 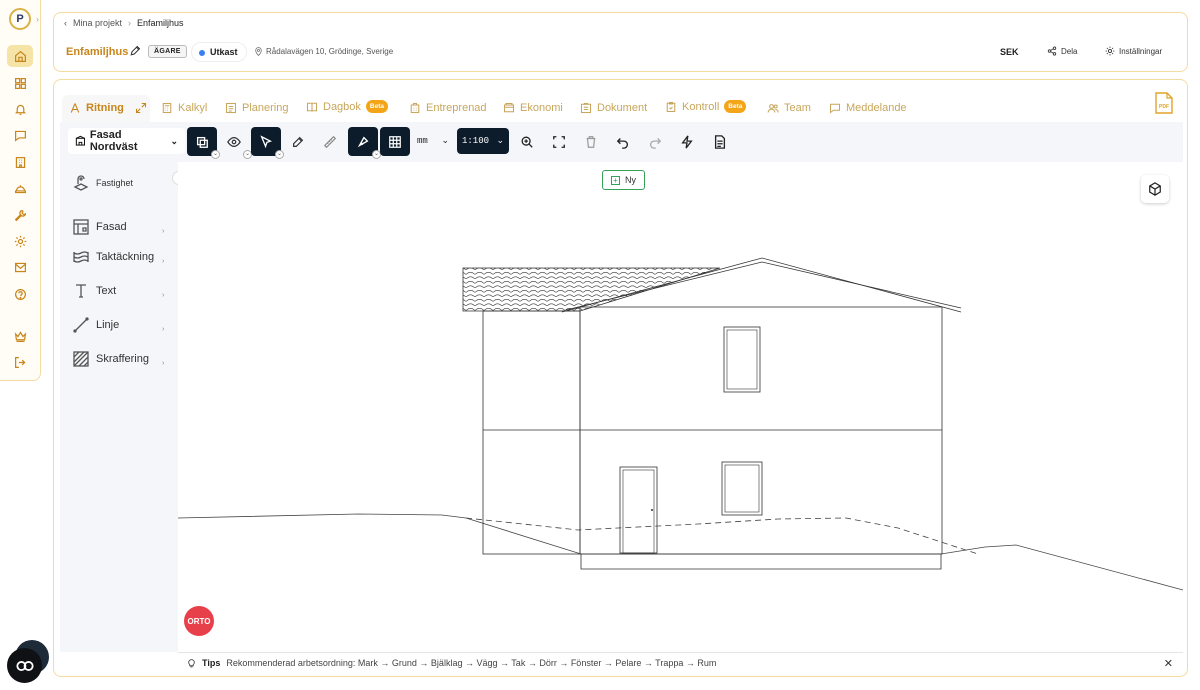 What do you see at coordinates (105, 108) in the screenshot?
I see `tab-label: Ritning` at bounding box center [105, 108].